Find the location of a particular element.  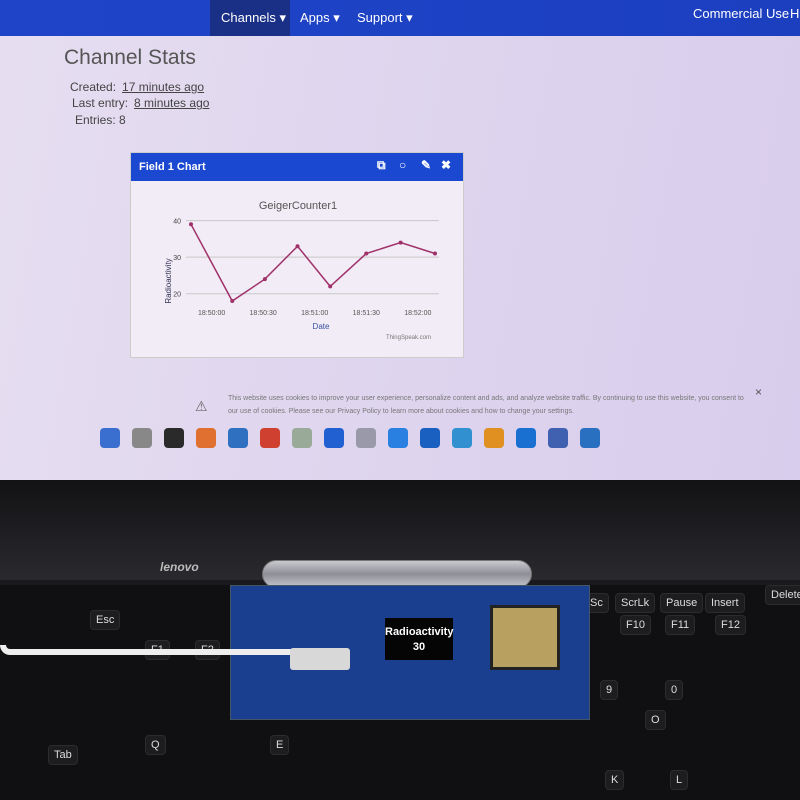

chart-title: GeigerCounter1 is located at coordinates (298, 206).